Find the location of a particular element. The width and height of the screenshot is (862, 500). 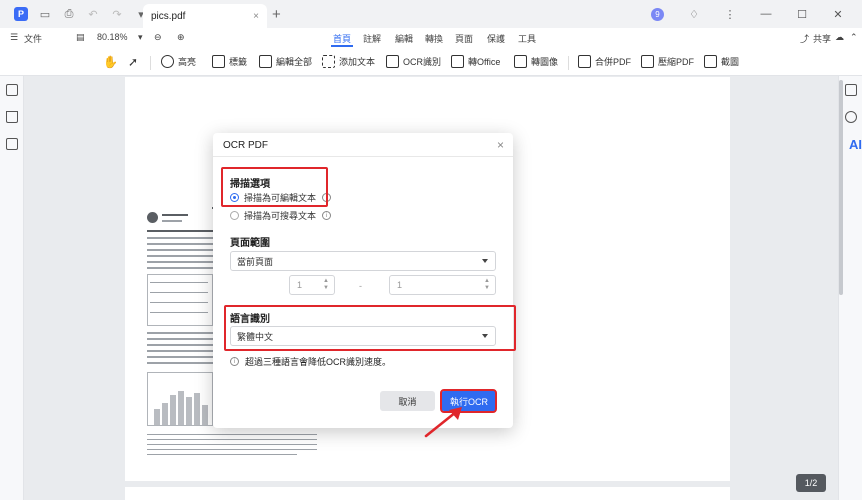

tab-label: pics.pdf is located at coordinates (168, 16).